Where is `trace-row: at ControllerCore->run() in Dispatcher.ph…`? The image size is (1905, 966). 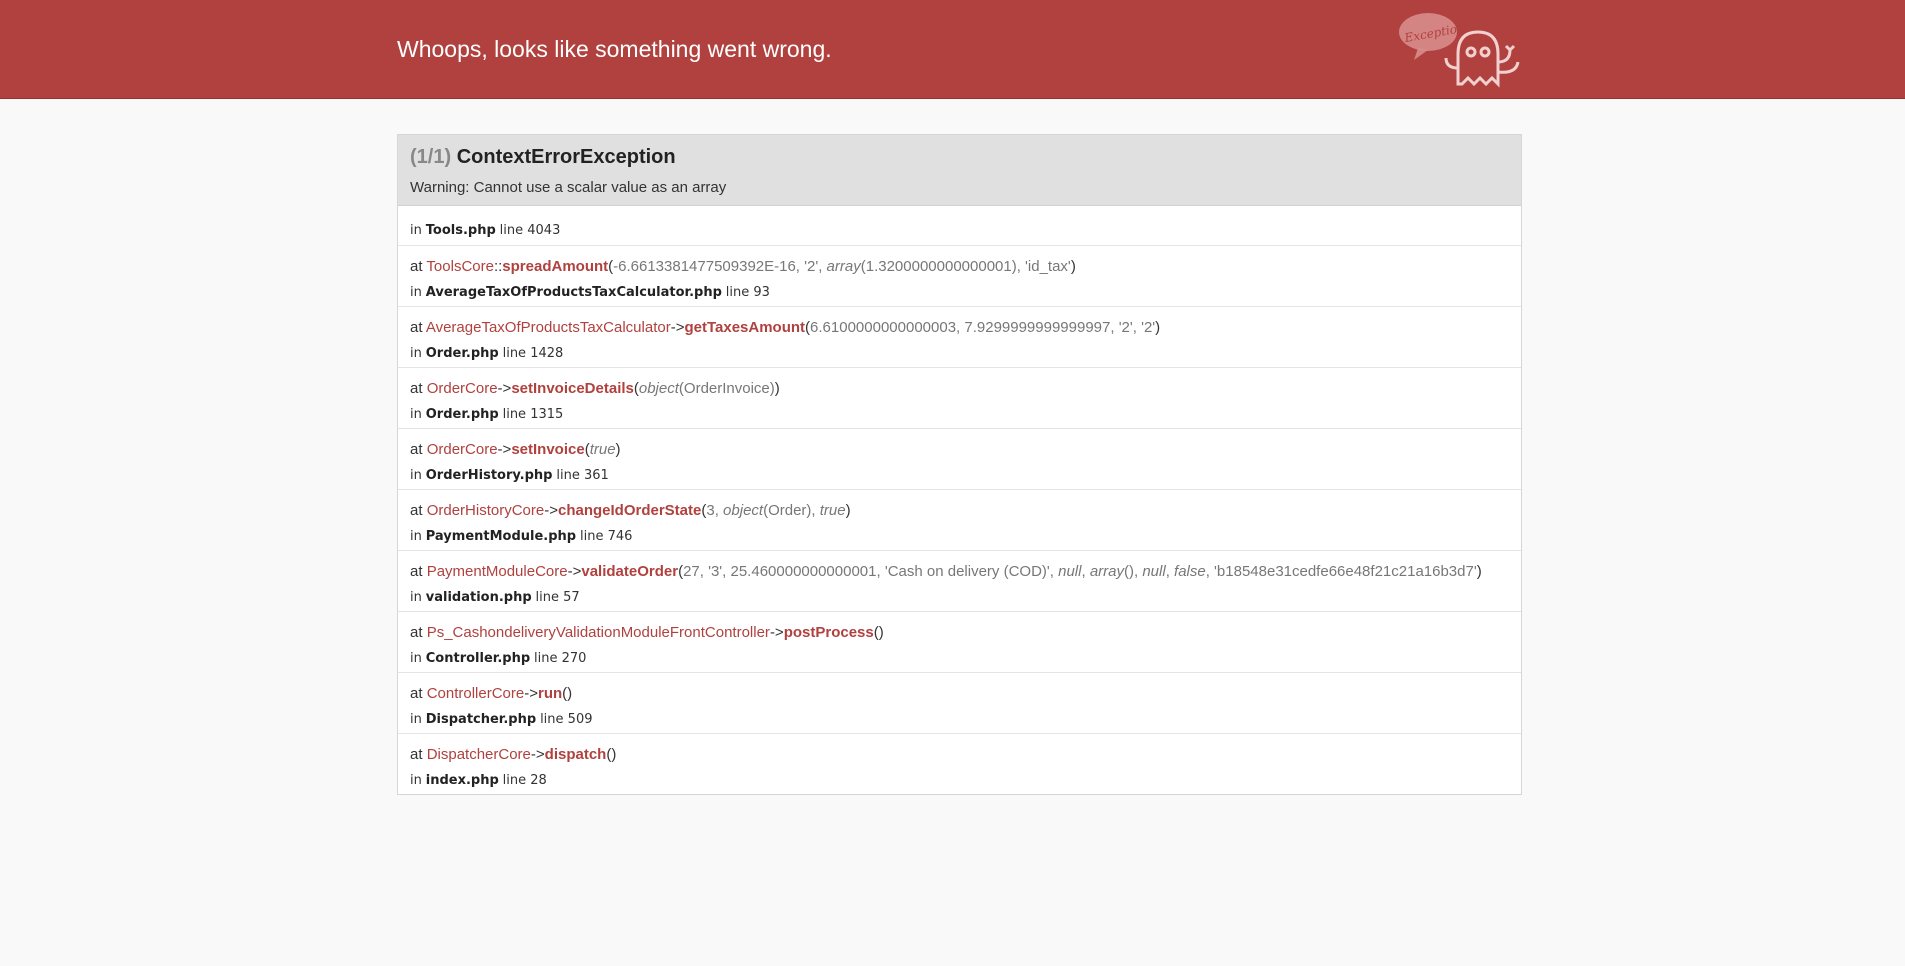 trace-row: at ControllerCore->run() in Dispatcher.ph… is located at coordinates (959, 702).